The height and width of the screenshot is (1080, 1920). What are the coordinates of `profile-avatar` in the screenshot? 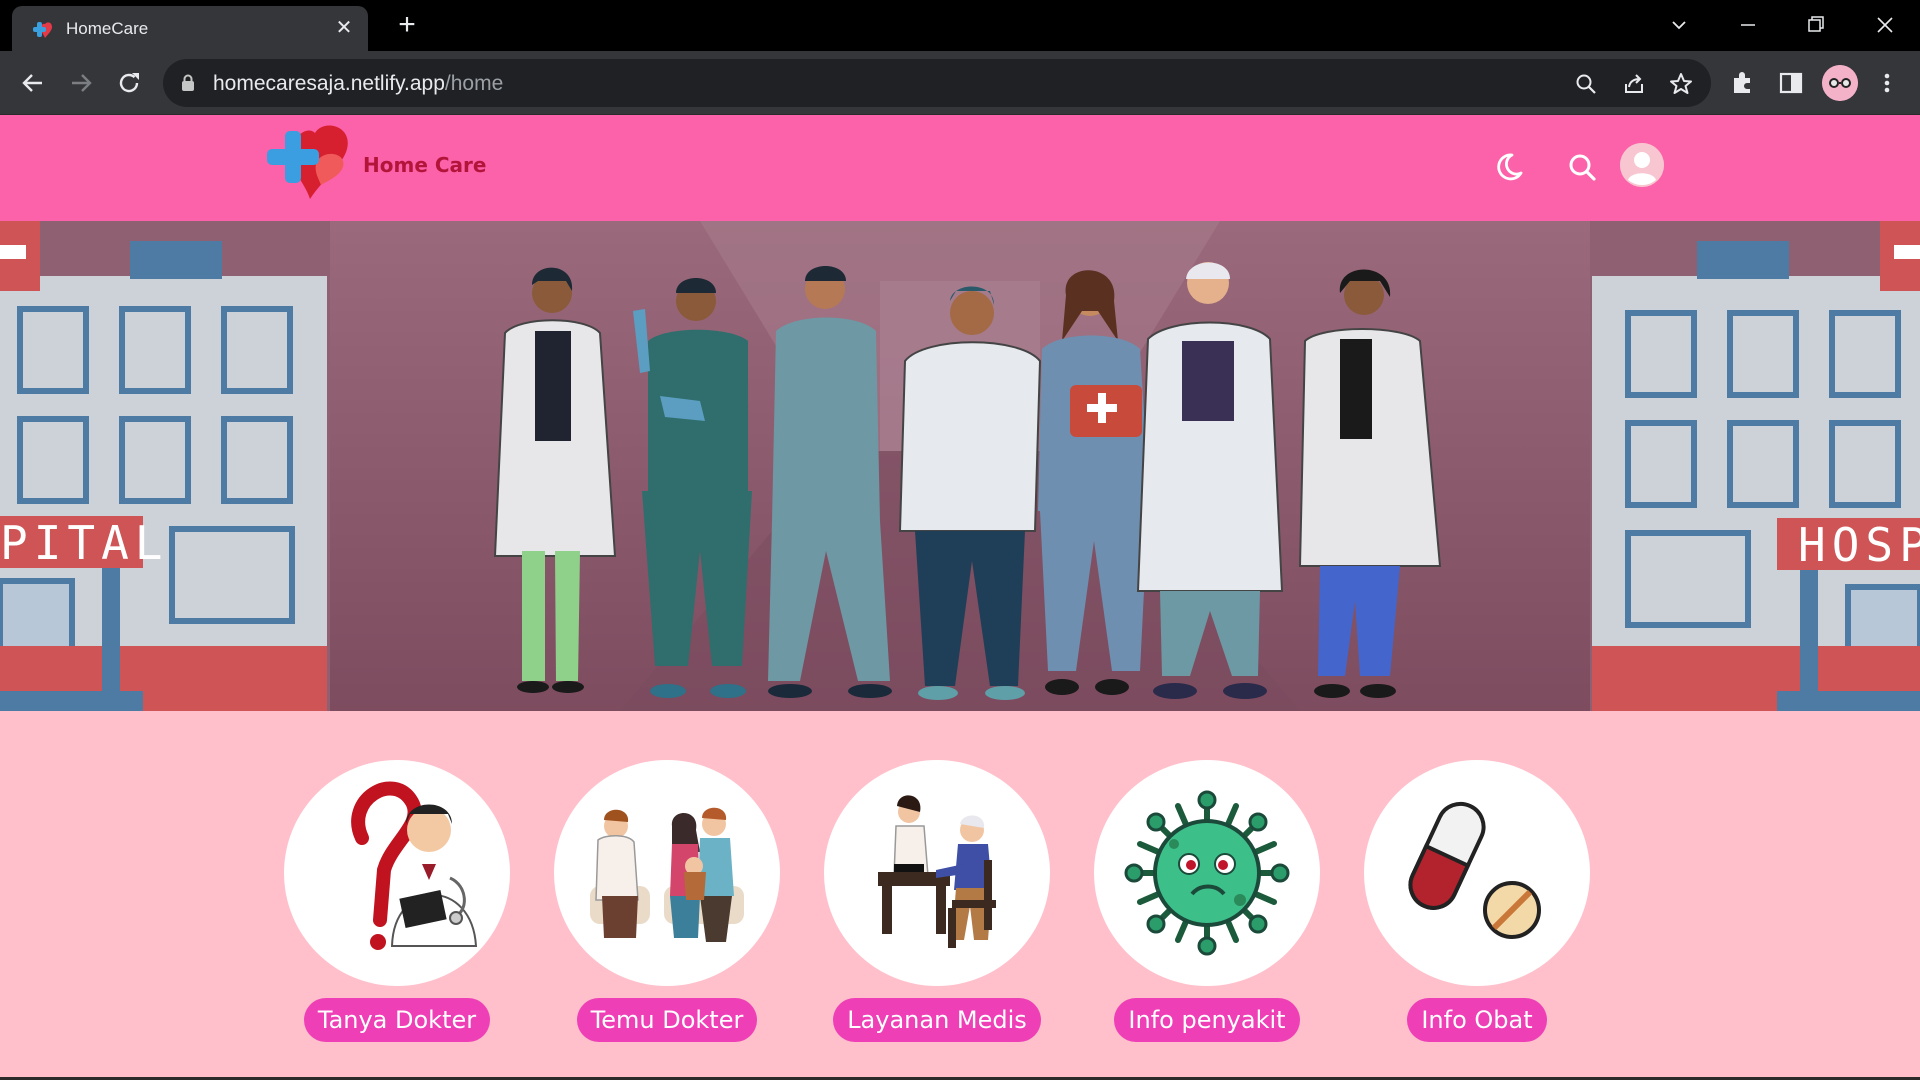 It's located at (1840, 83).